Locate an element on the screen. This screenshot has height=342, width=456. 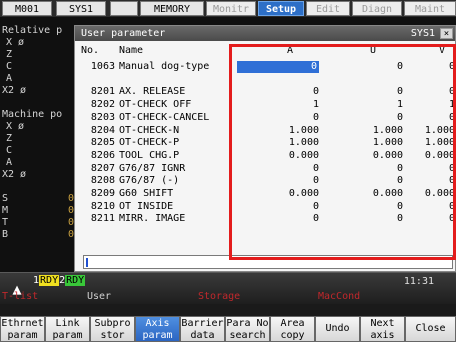
value-axis-u: 1 is located at coordinates (363, 105).